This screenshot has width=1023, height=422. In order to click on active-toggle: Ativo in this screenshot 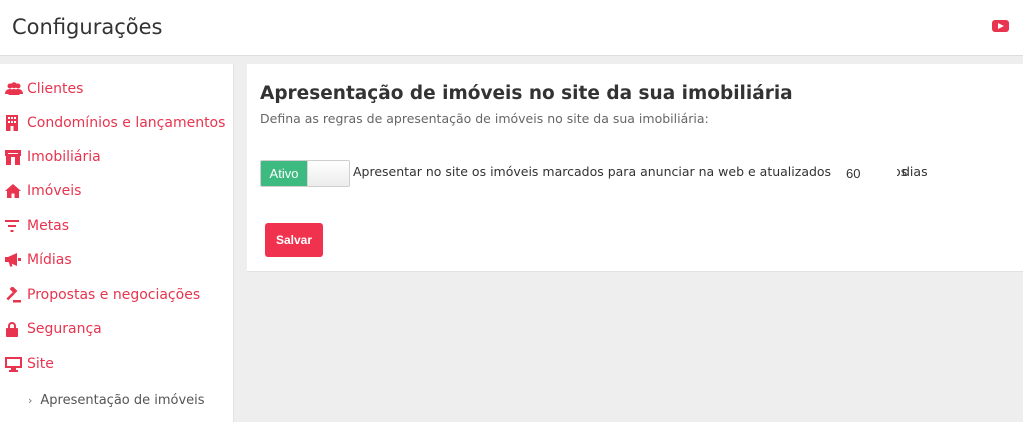, I will do `click(305, 173)`.